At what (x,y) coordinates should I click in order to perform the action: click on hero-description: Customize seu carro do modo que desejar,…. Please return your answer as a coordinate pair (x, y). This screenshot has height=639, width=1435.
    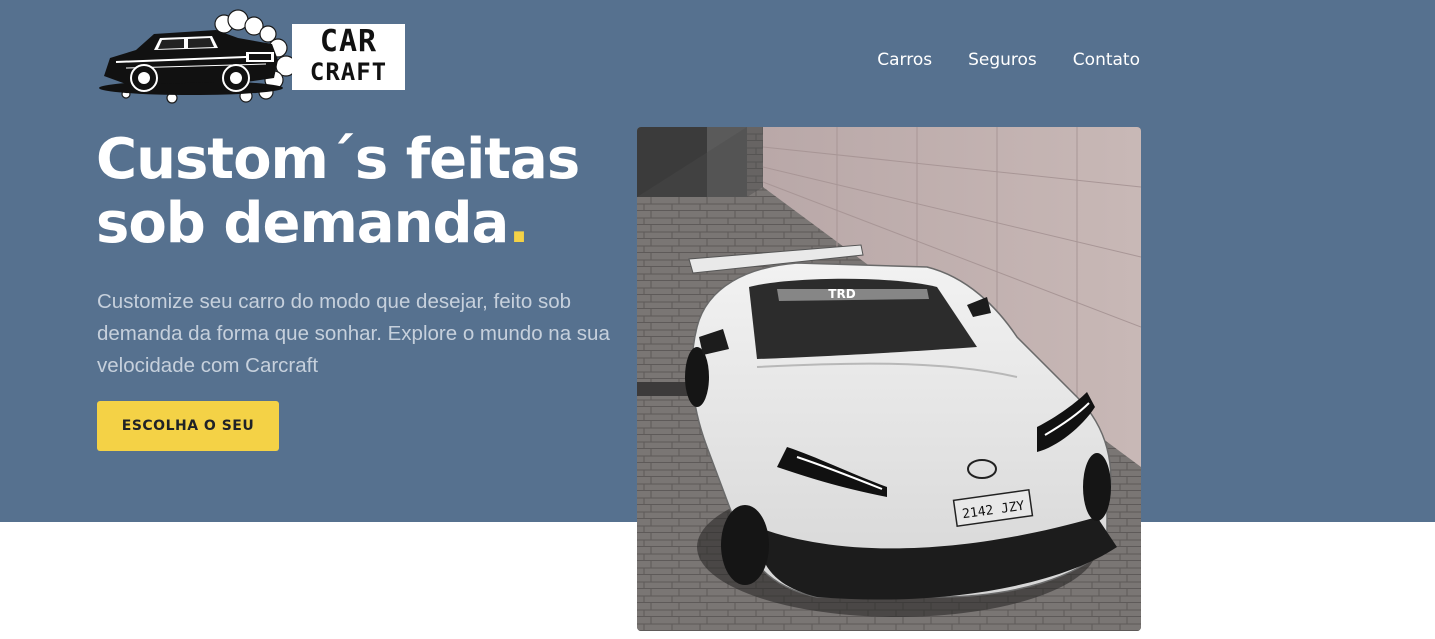
    Looking at the image, I should click on (353, 333).